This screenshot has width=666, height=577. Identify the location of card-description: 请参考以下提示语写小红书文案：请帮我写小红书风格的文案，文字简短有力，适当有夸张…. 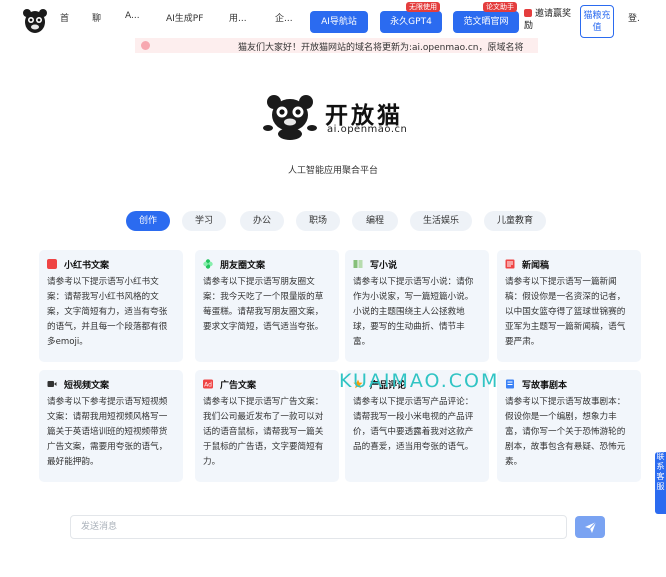
(107, 312).